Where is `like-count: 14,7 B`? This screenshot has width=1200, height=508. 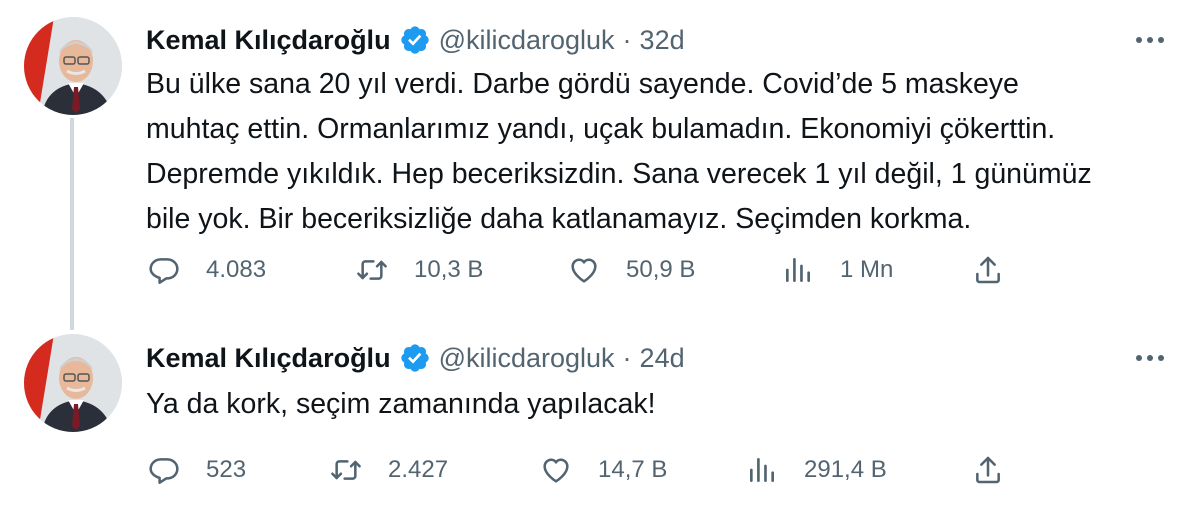 like-count: 14,7 B is located at coordinates (633, 469).